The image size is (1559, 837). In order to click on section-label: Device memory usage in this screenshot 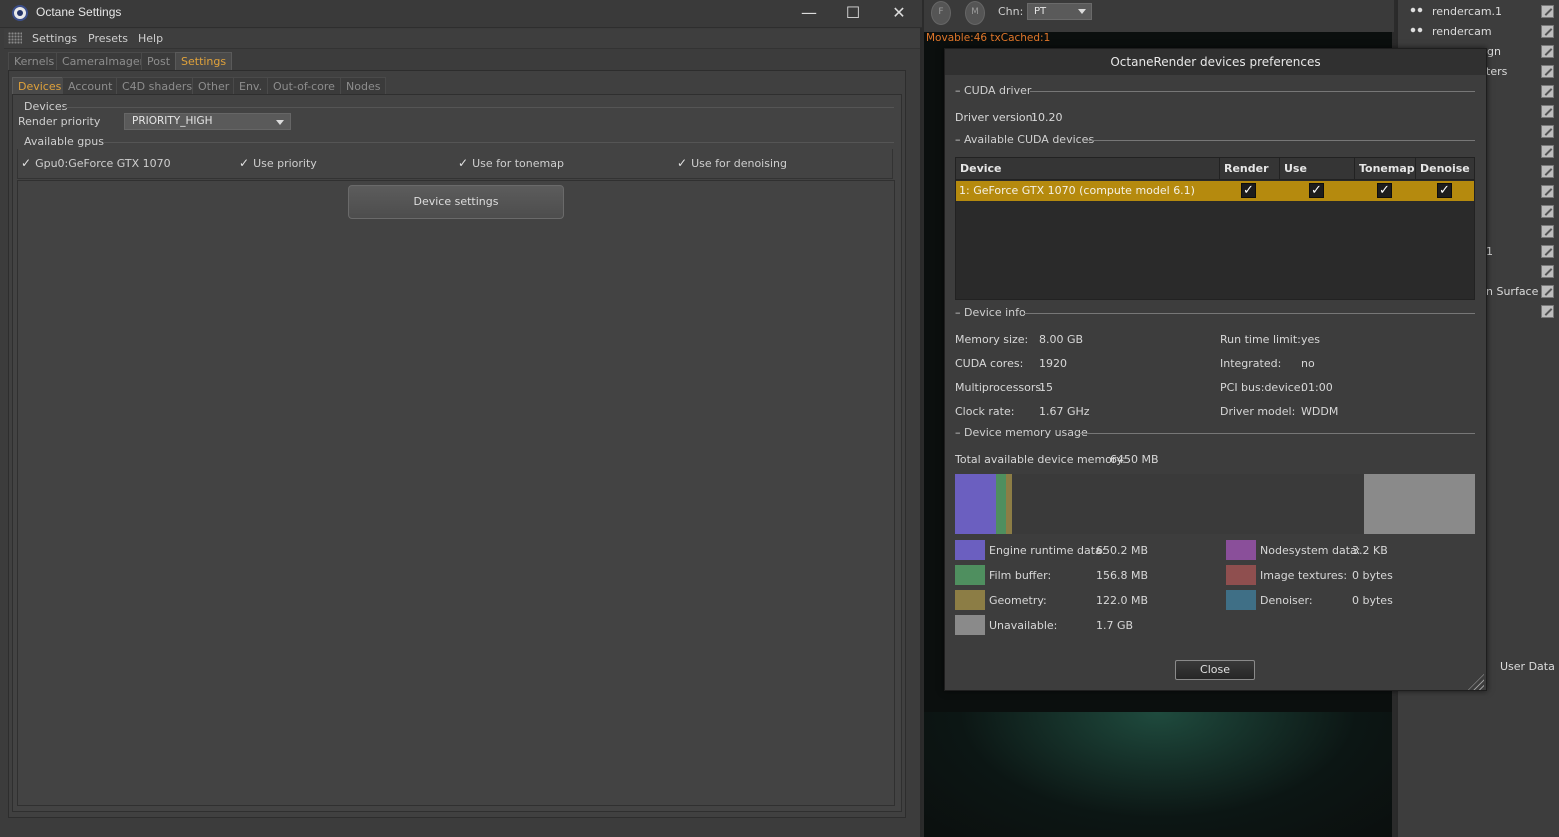, I will do `click(1026, 432)`.